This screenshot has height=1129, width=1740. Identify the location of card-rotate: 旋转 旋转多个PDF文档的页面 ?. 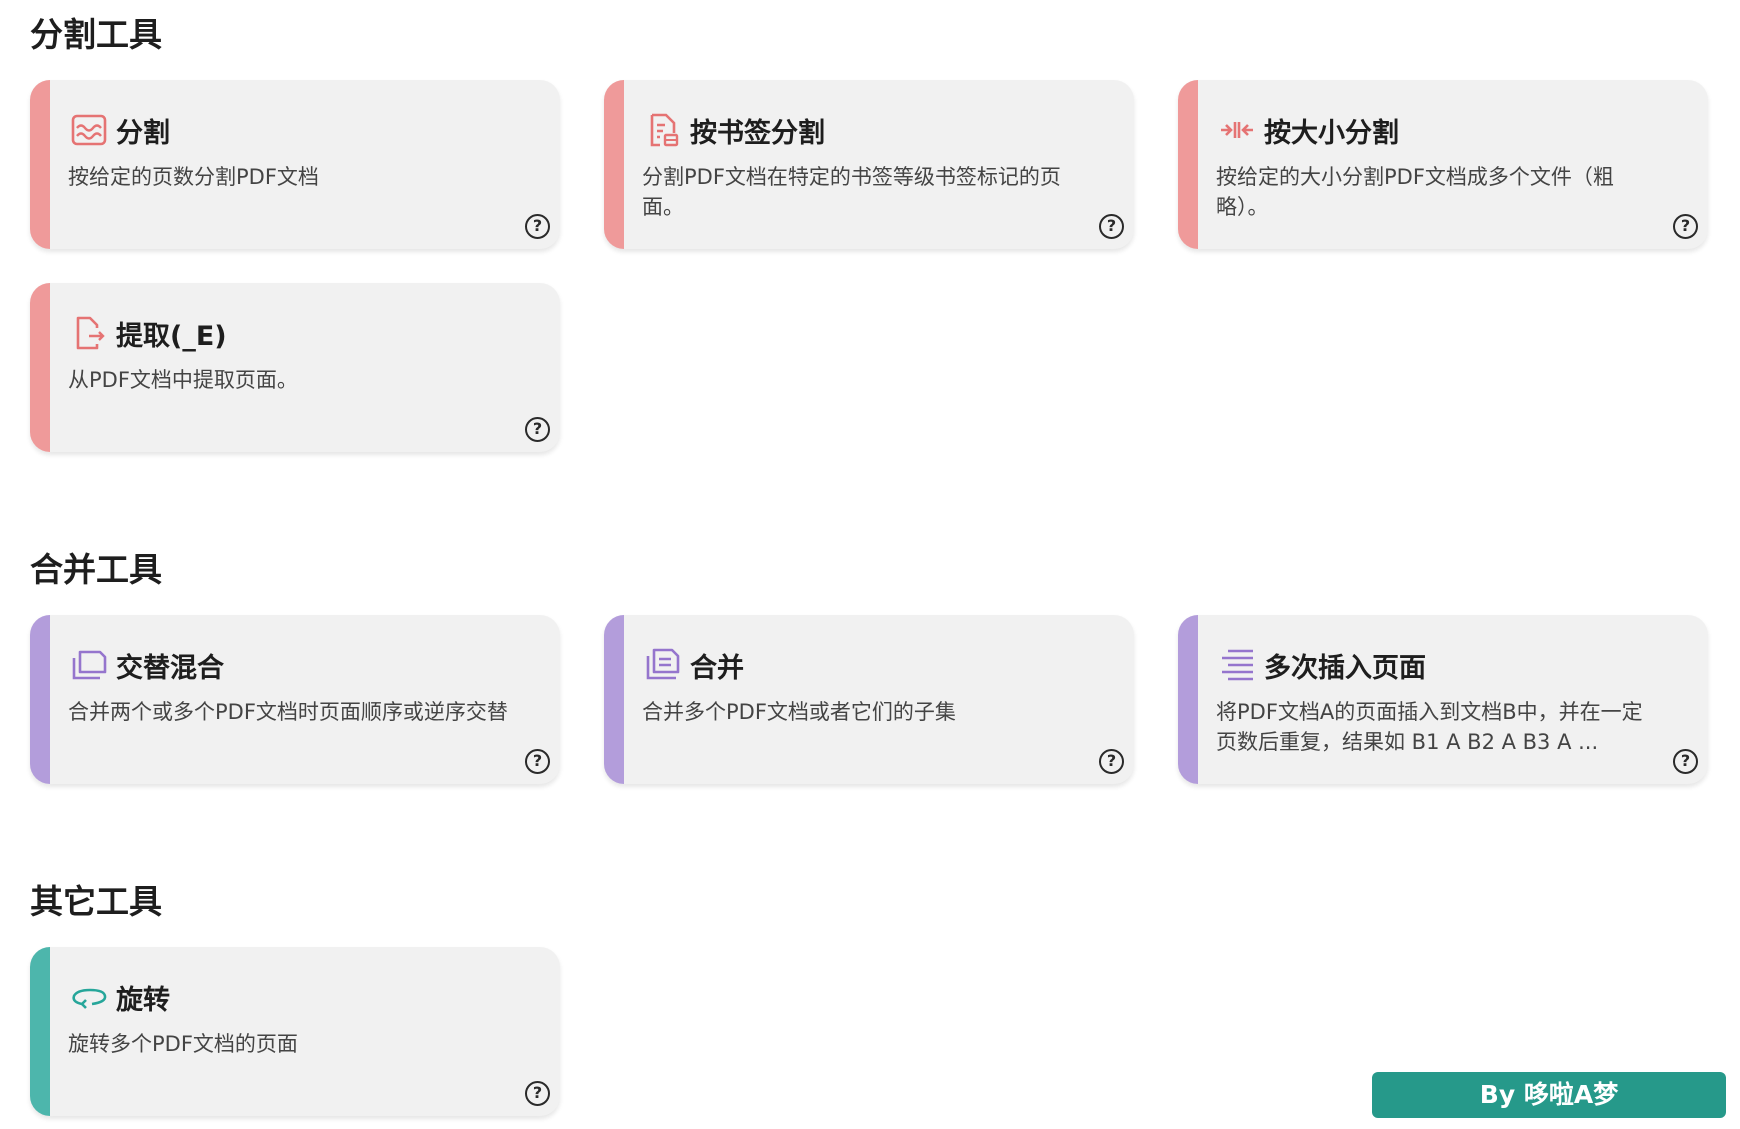
(295, 1031).